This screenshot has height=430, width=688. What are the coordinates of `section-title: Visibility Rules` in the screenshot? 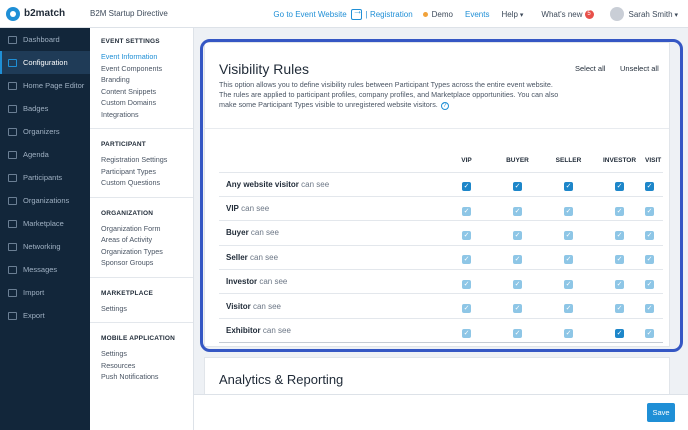 It's located at (264, 69).